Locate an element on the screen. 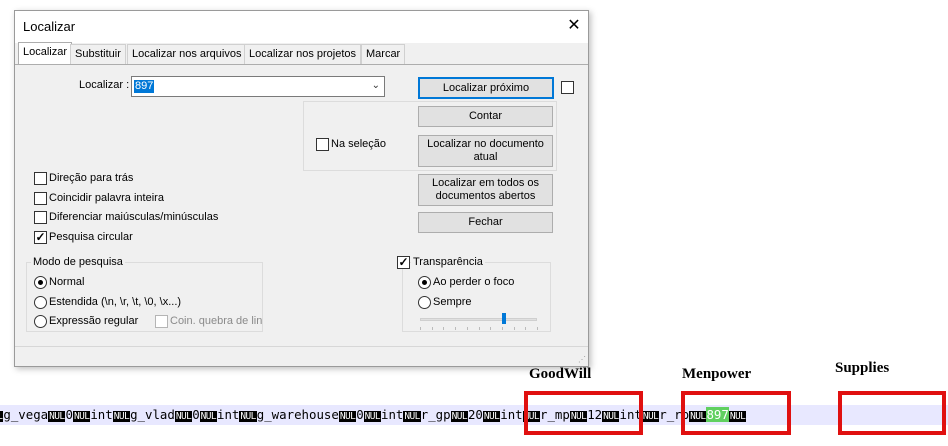 This screenshot has width=948, height=446. backward-direction-checkbox is located at coordinates (40, 178).